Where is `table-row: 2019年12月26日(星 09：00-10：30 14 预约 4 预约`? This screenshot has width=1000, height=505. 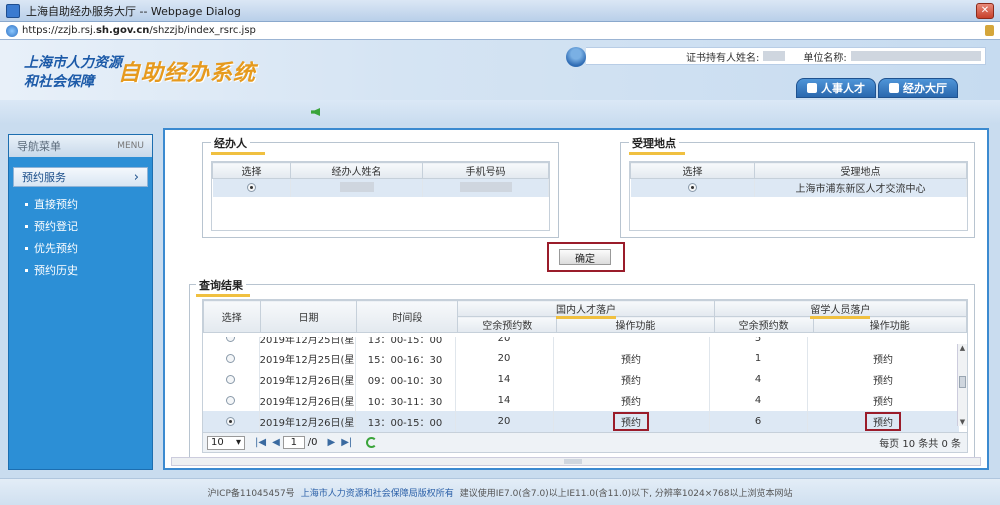
table-row: 2019年12月26日(星 09：00-10：30 14 预约 4 预约 is located at coordinates (581, 379).